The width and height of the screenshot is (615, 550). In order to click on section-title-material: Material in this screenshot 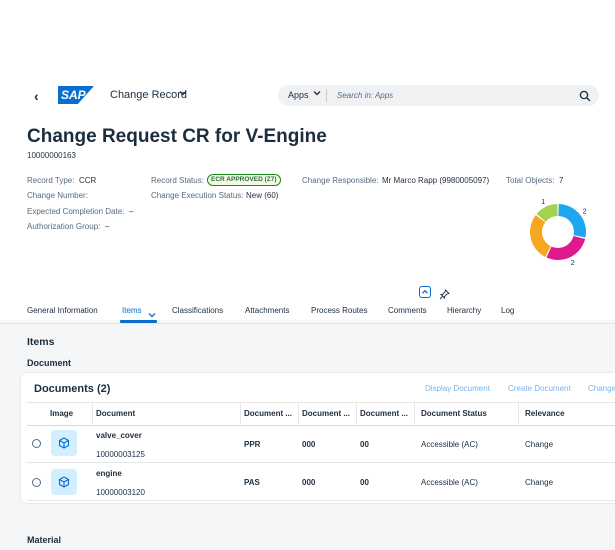, I will do `click(44, 540)`.